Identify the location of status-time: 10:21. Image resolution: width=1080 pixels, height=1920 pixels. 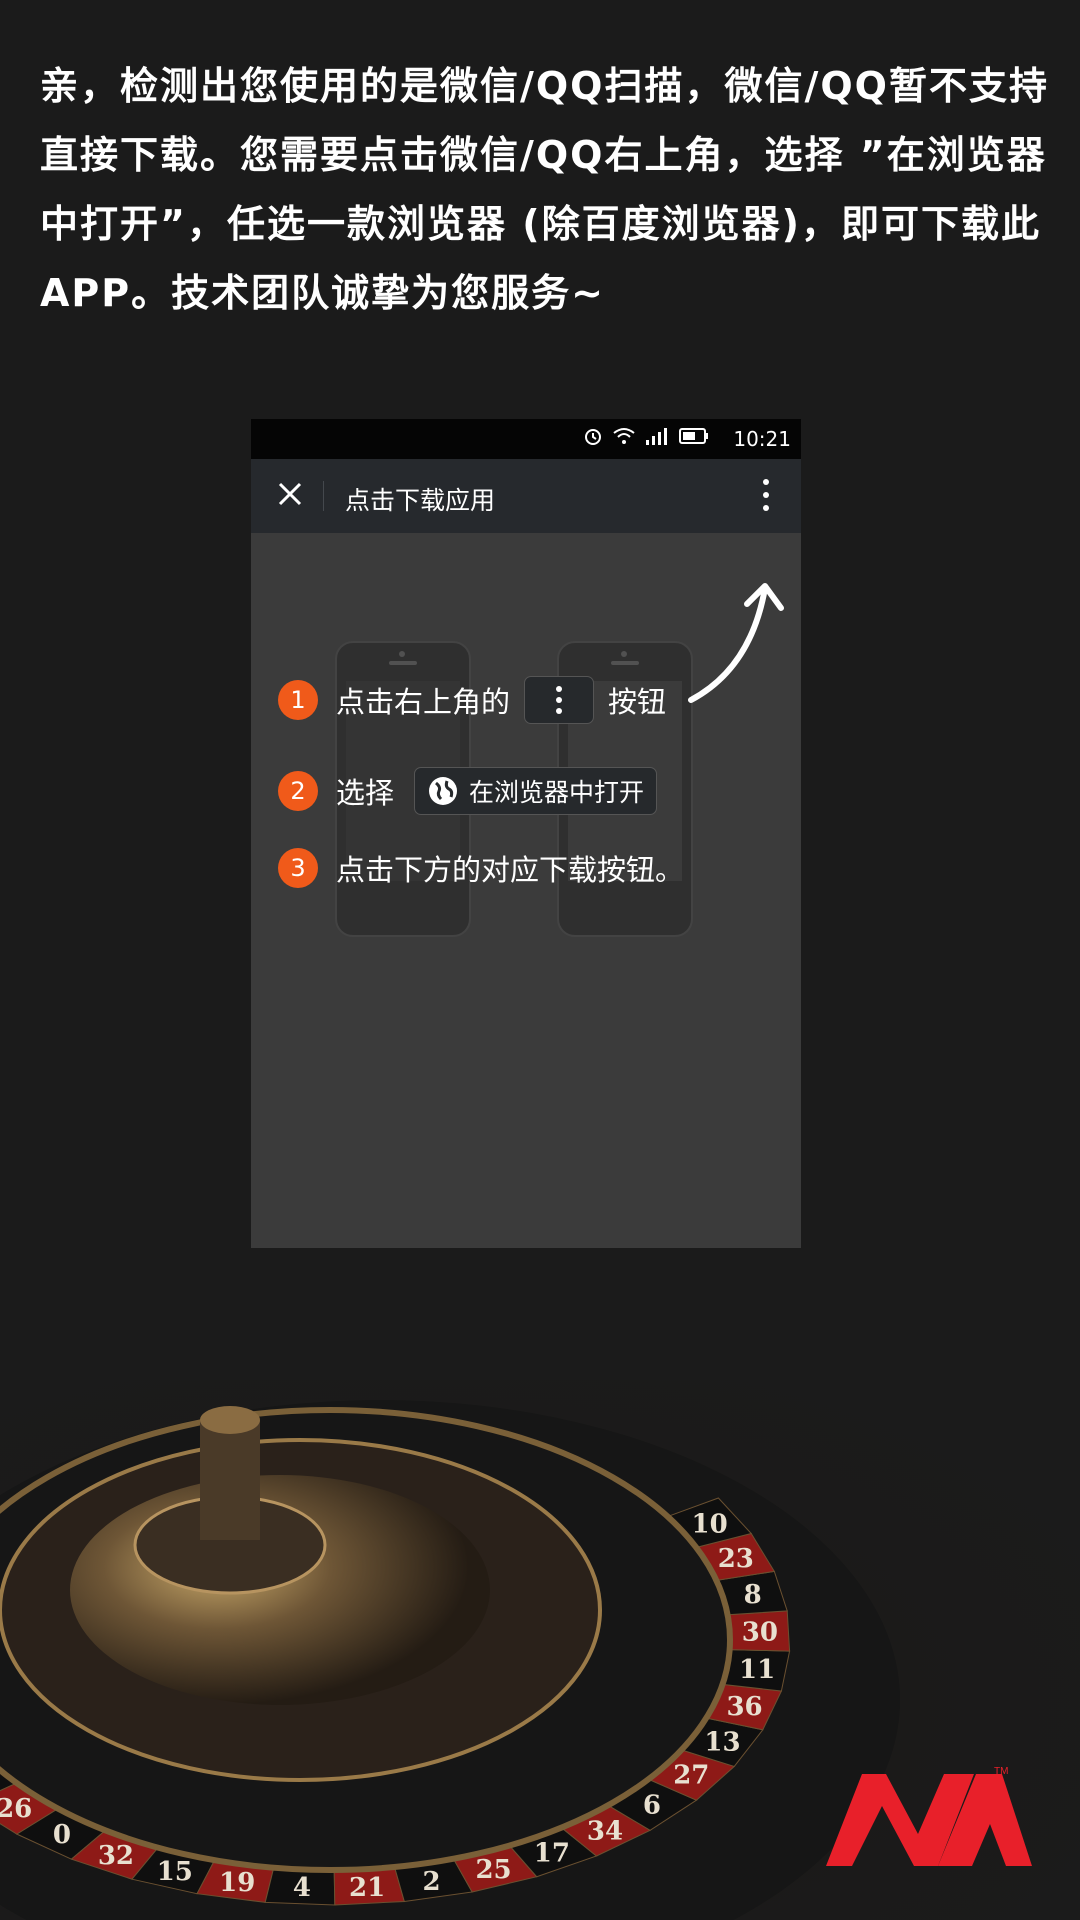
(762, 439).